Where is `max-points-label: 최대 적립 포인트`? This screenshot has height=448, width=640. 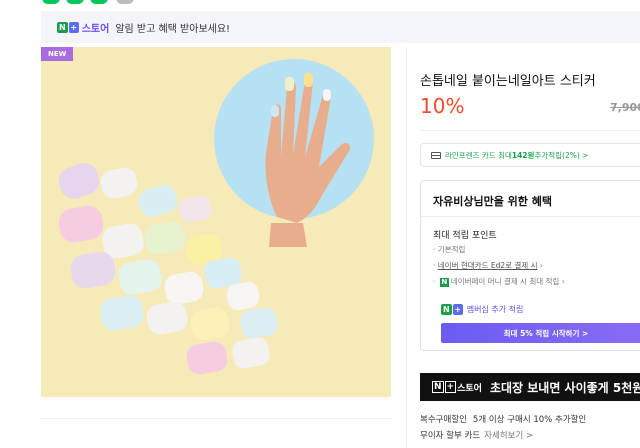 max-points-label: 최대 적립 포인트 is located at coordinates (465, 236).